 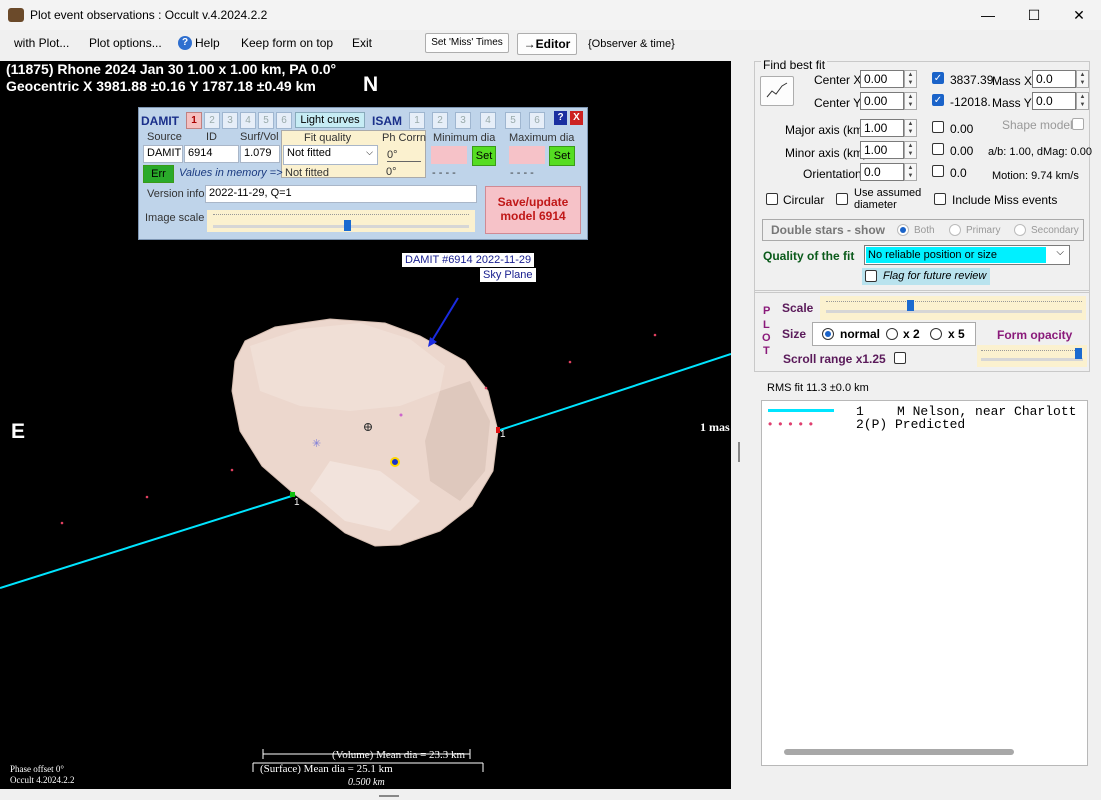 What do you see at coordinates (389, 796) in the screenshot?
I see `resize-grip` at bounding box center [389, 796].